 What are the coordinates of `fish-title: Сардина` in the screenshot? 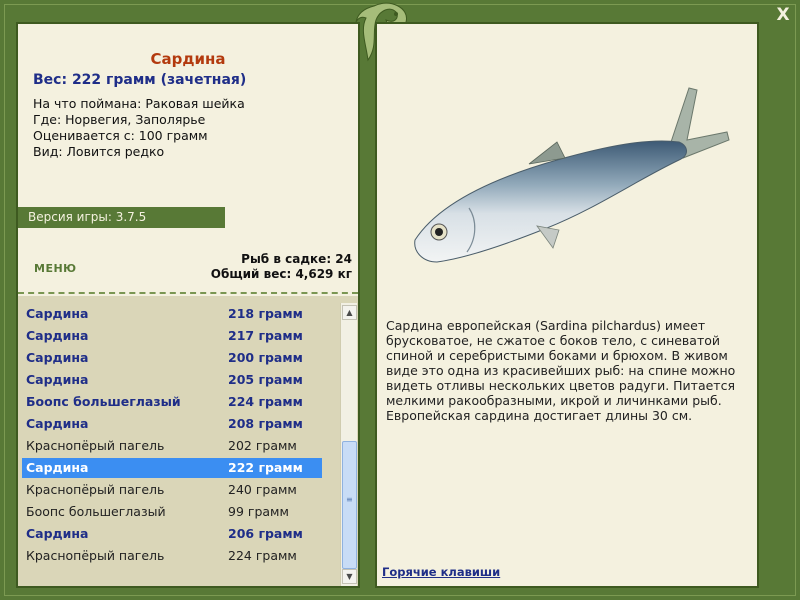 It's located at (188, 59).